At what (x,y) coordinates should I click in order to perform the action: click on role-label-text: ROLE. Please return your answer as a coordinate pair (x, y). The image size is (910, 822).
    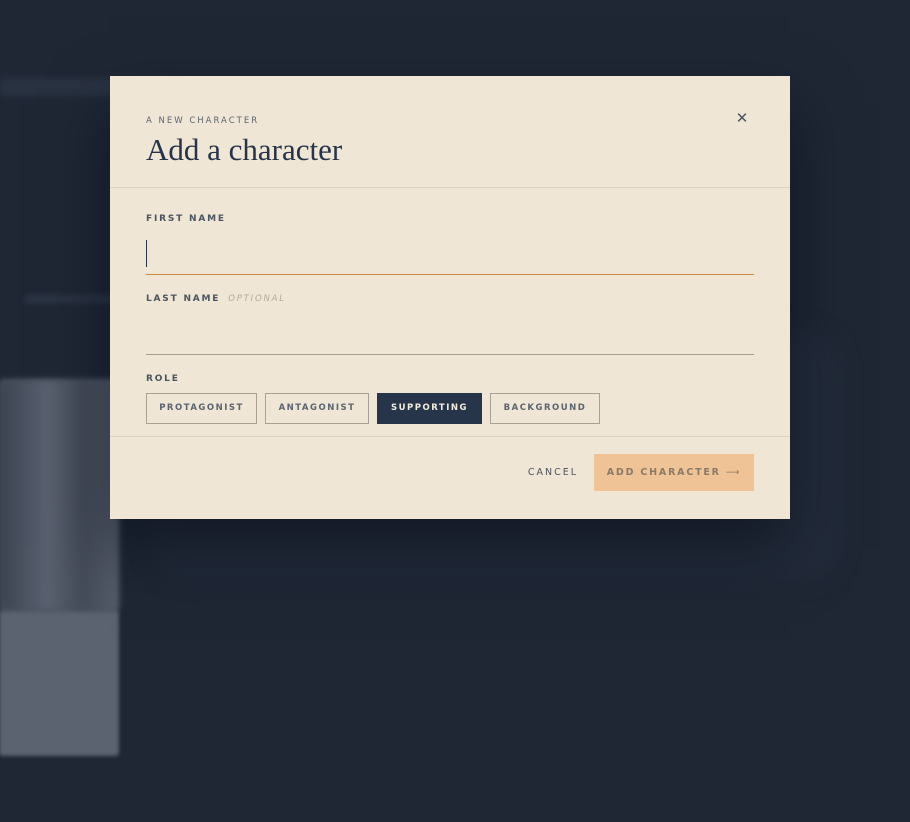
    Looking at the image, I should click on (163, 379).